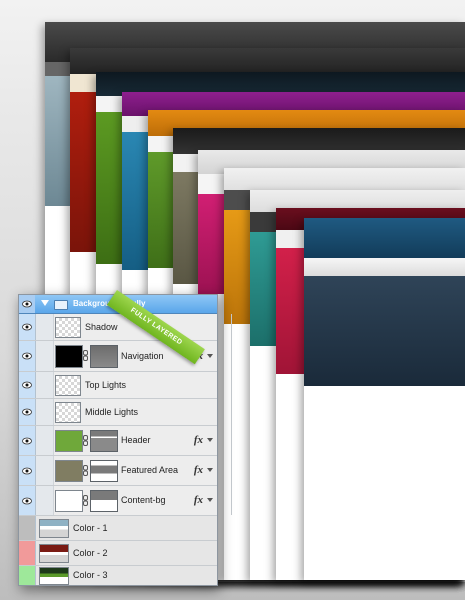 Image resolution: width=465 pixels, height=600 pixels. What do you see at coordinates (118, 575) in the screenshot?
I see `layer-row-color-3: Color - 3` at bounding box center [118, 575].